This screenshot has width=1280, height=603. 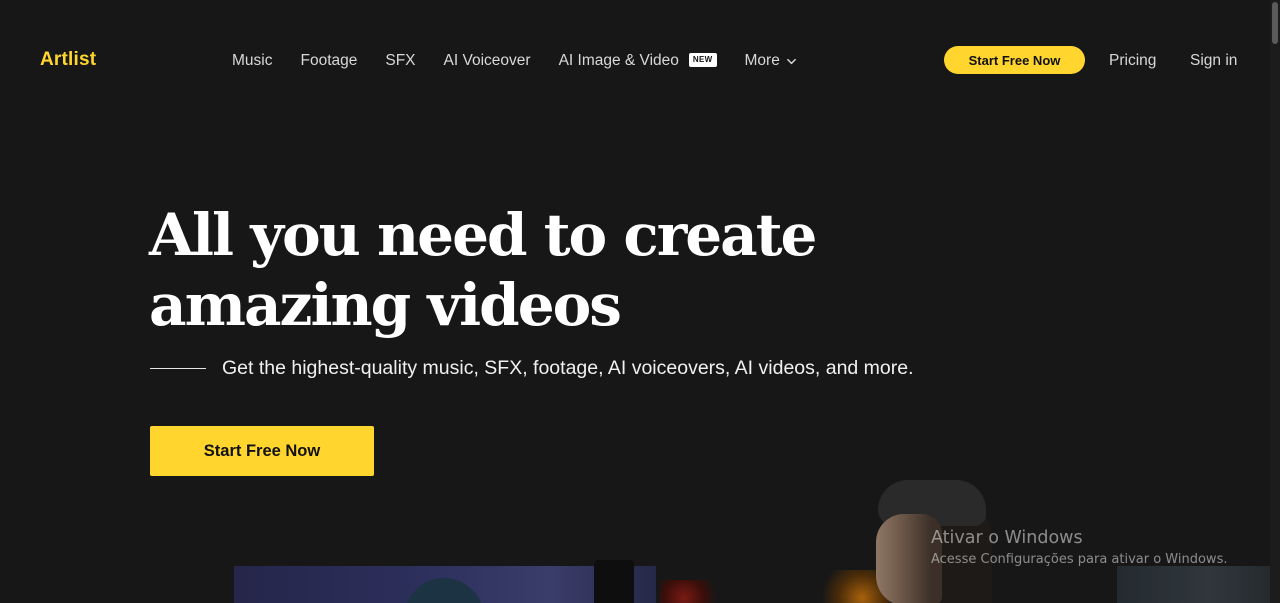 I want to click on nav-item-ai-image-video-label: AI Image & Video, so click(x=618, y=60).